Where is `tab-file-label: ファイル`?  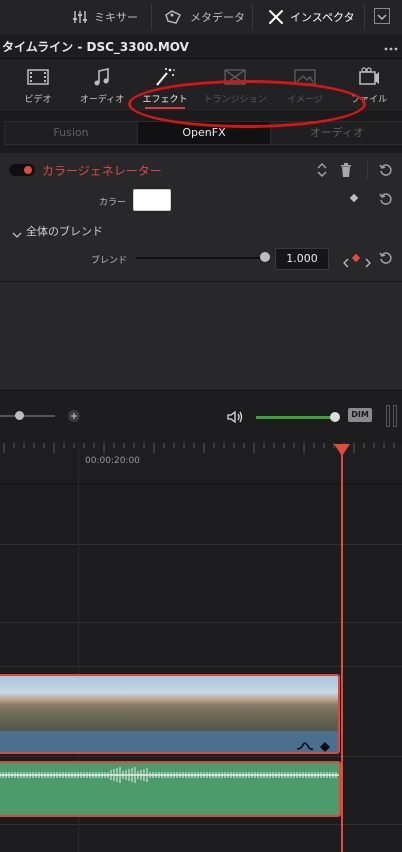 tab-file-label: ファイル is located at coordinates (368, 100).